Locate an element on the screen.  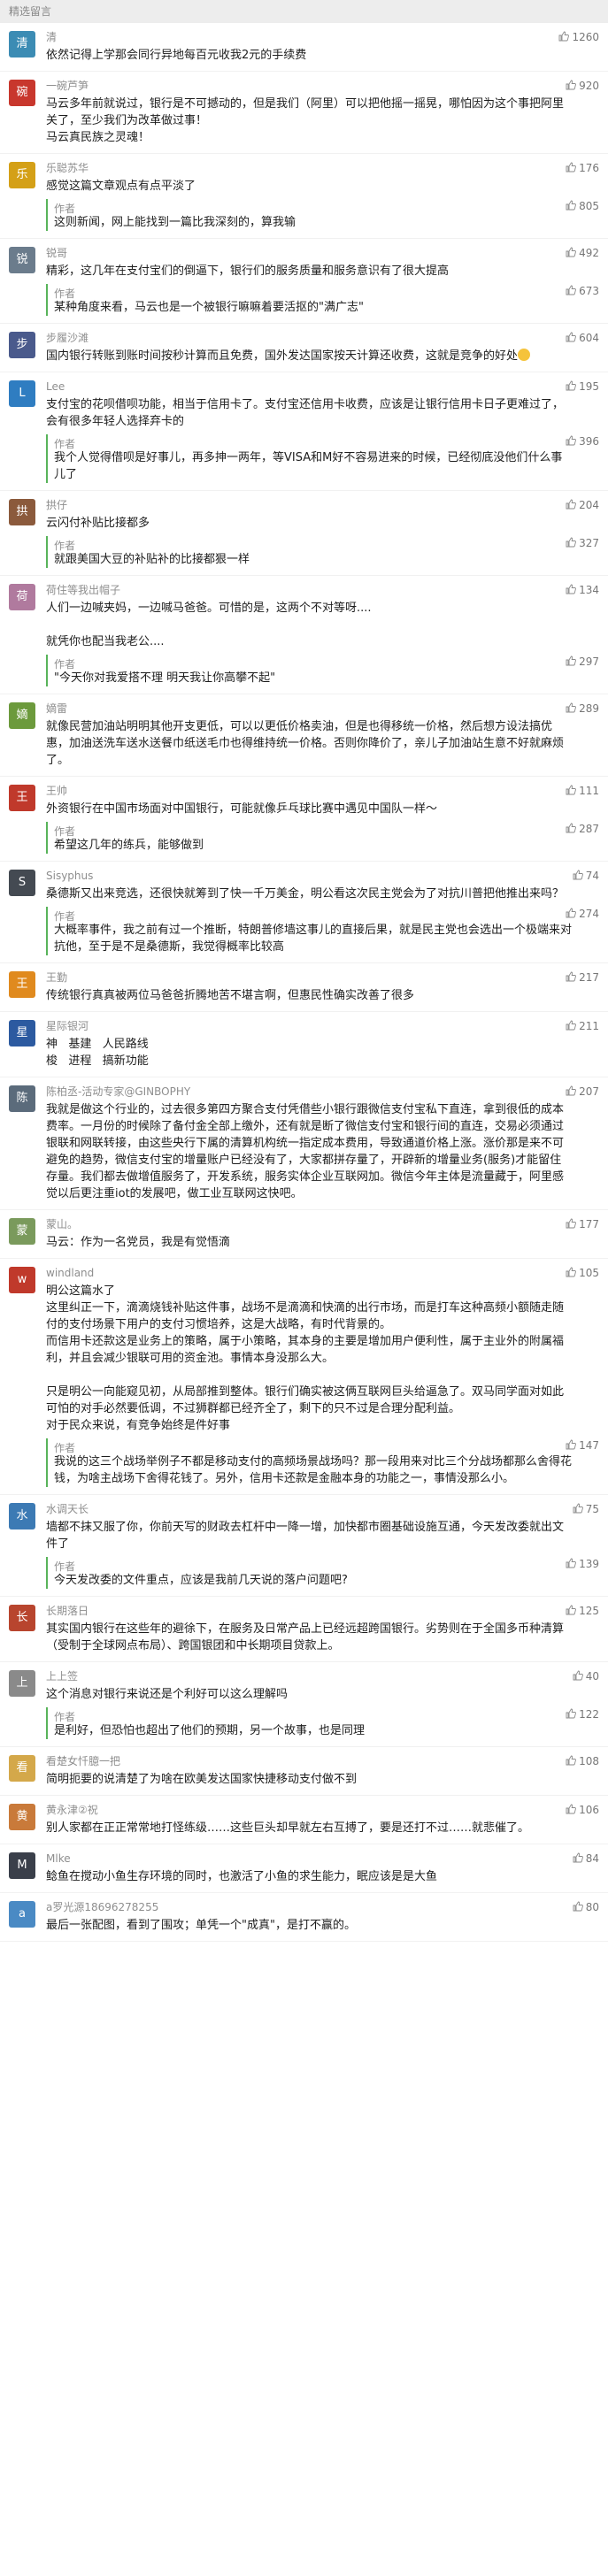
like-button: 920 is located at coordinates (582, 86).